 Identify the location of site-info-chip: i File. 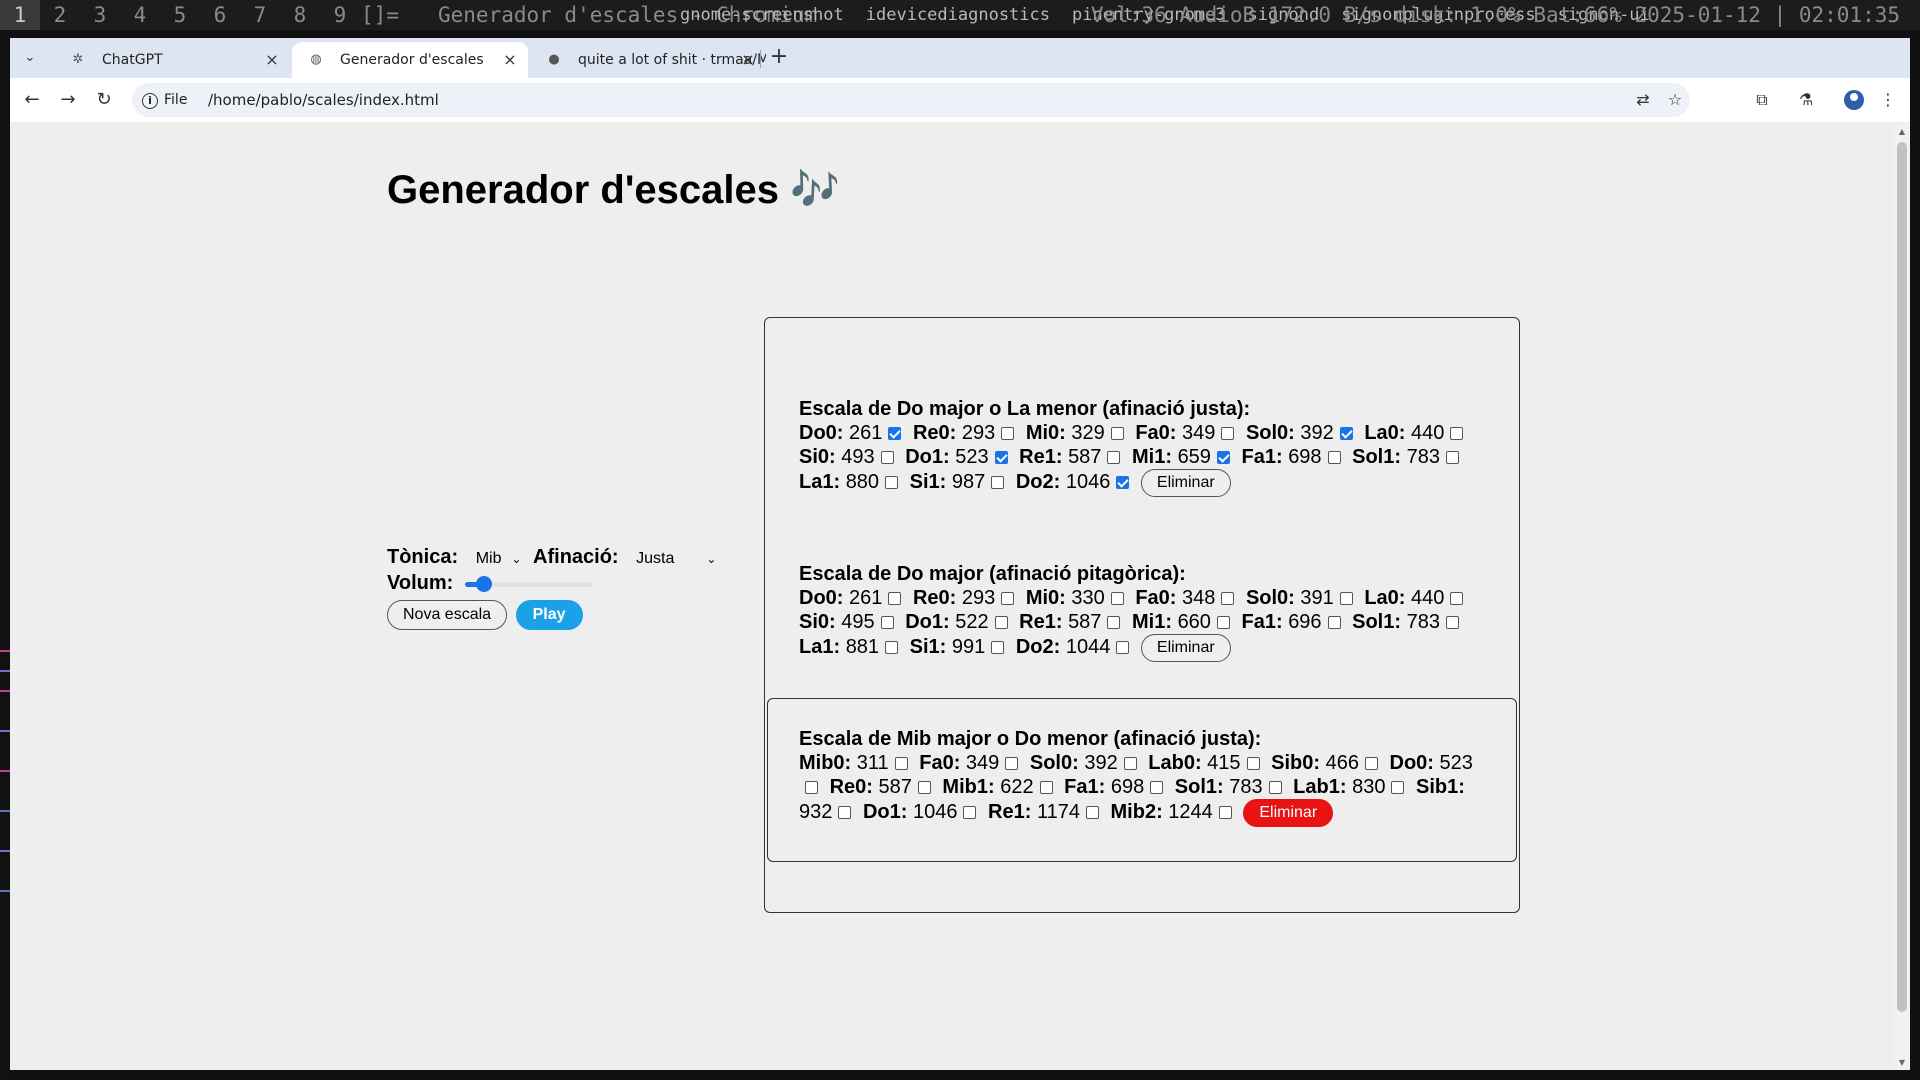
(166, 100).